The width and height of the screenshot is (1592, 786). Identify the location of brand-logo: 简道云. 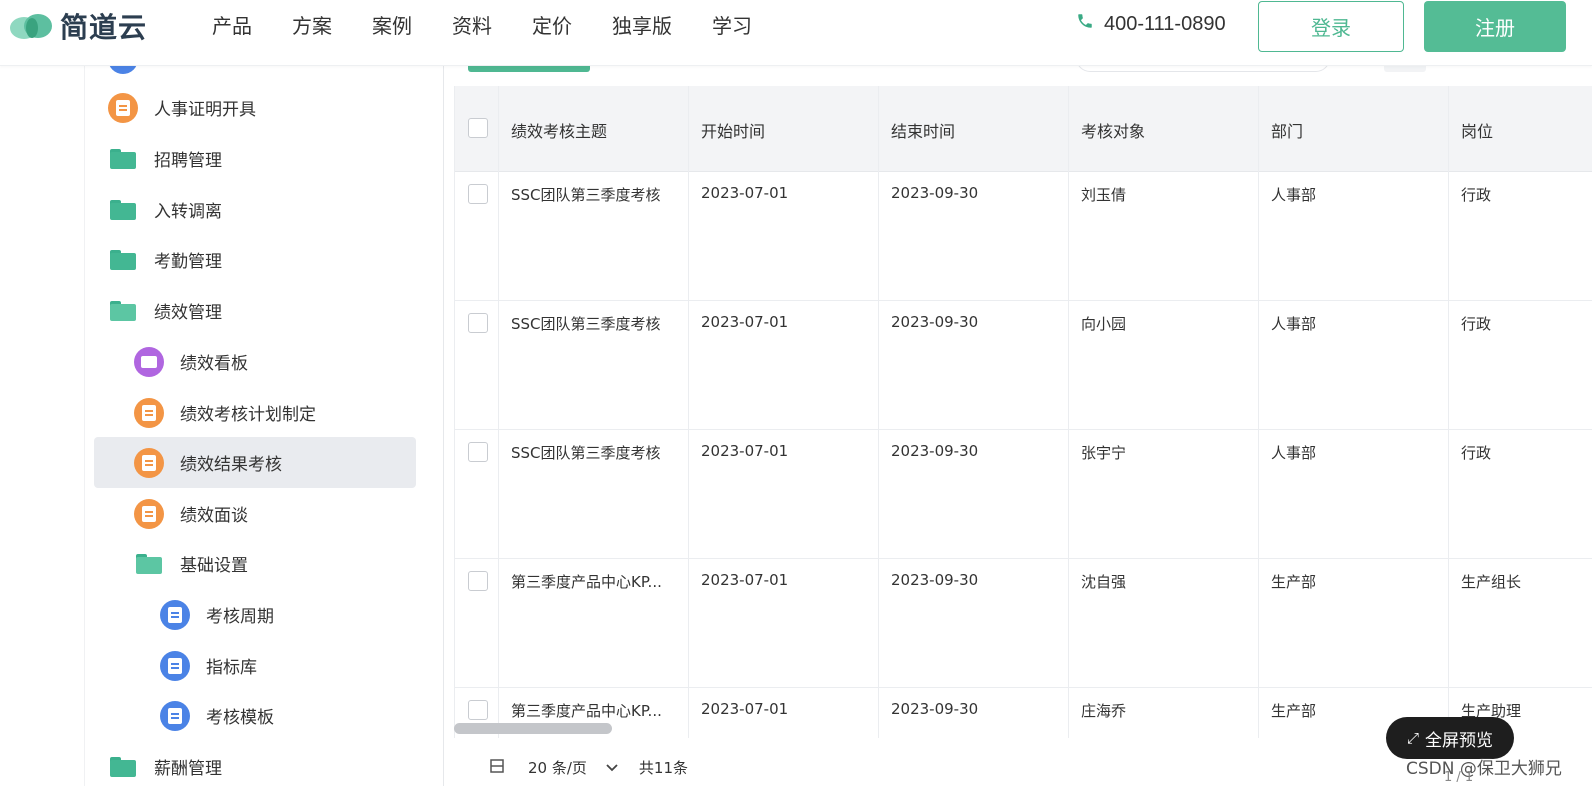
(77, 26).